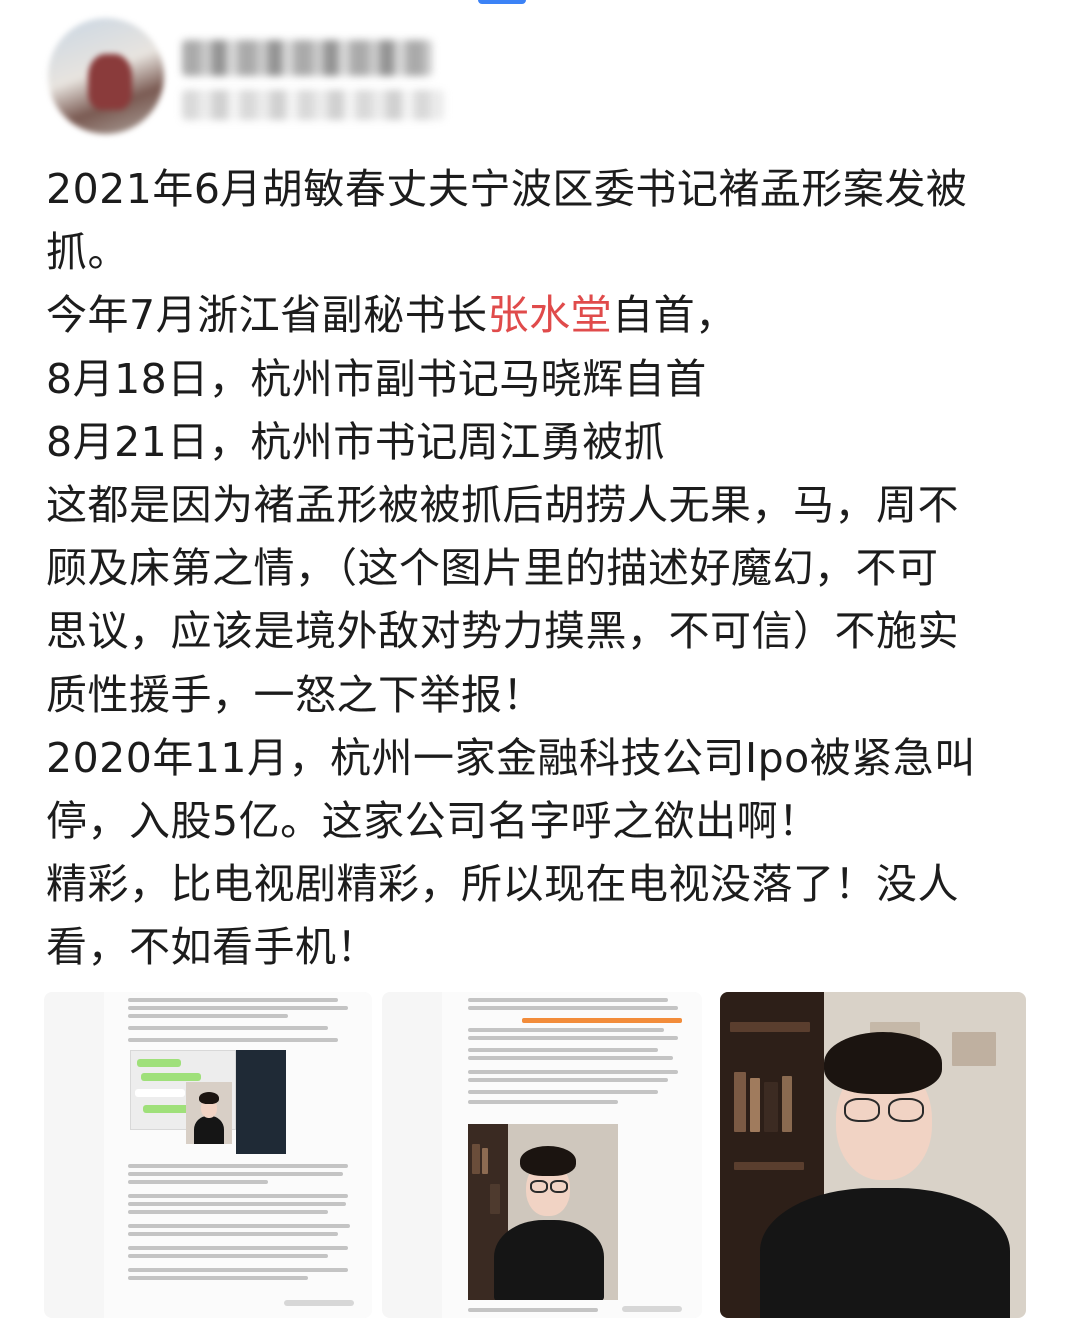 This screenshot has width=1080, height=1336. What do you see at coordinates (376, 378) in the screenshot?
I see `post-line: 8月18日，杭州市副书记马晓辉自首` at bounding box center [376, 378].